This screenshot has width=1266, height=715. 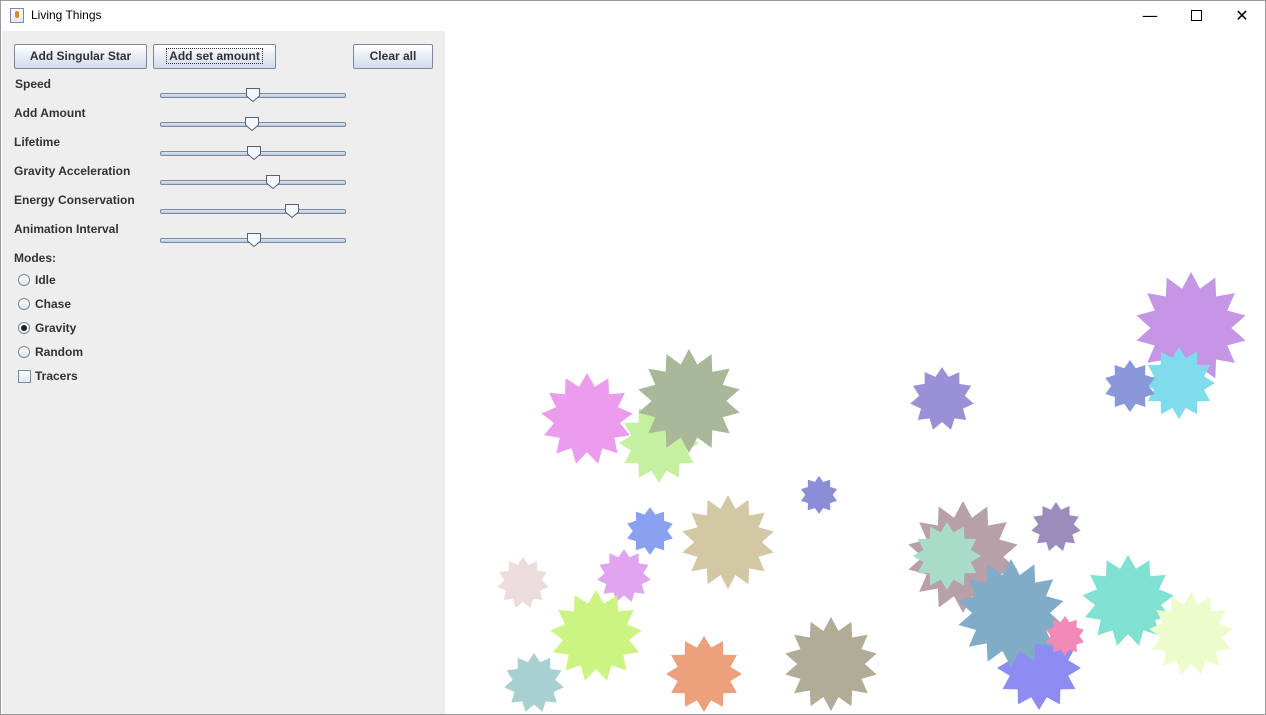 I want to click on mode-idle-radio, so click(x=24, y=280).